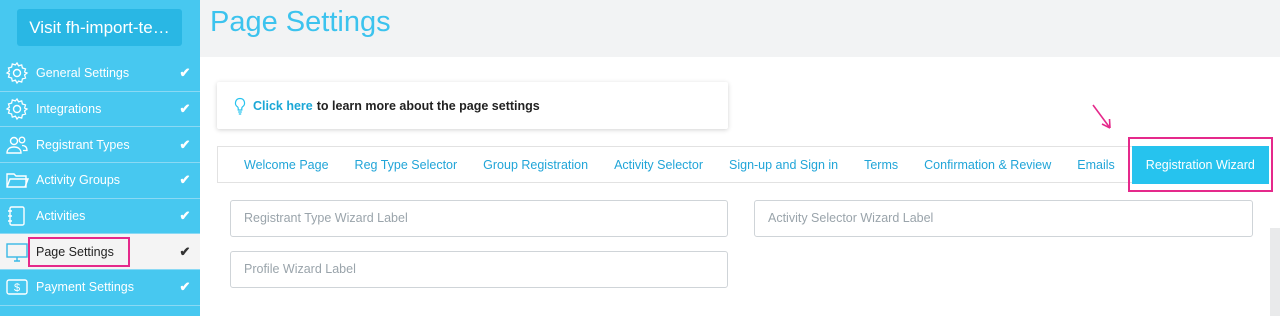 This screenshot has height=316, width=1280. I want to click on tab-reg-type-selector: Reg Type Selector, so click(406, 165).